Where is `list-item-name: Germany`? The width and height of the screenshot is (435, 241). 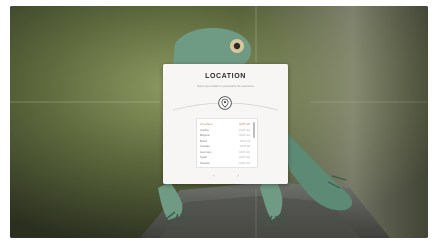 list-item-name: Germany is located at coordinates (206, 151).